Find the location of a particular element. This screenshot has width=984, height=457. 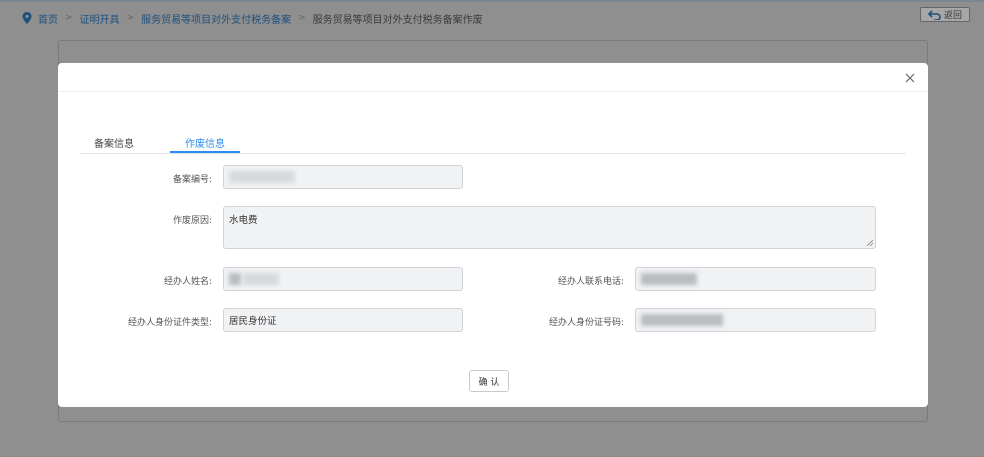

breadcrumb-current: 服务贸易等项目对外支付税务备案作废 is located at coordinates (397, 20).